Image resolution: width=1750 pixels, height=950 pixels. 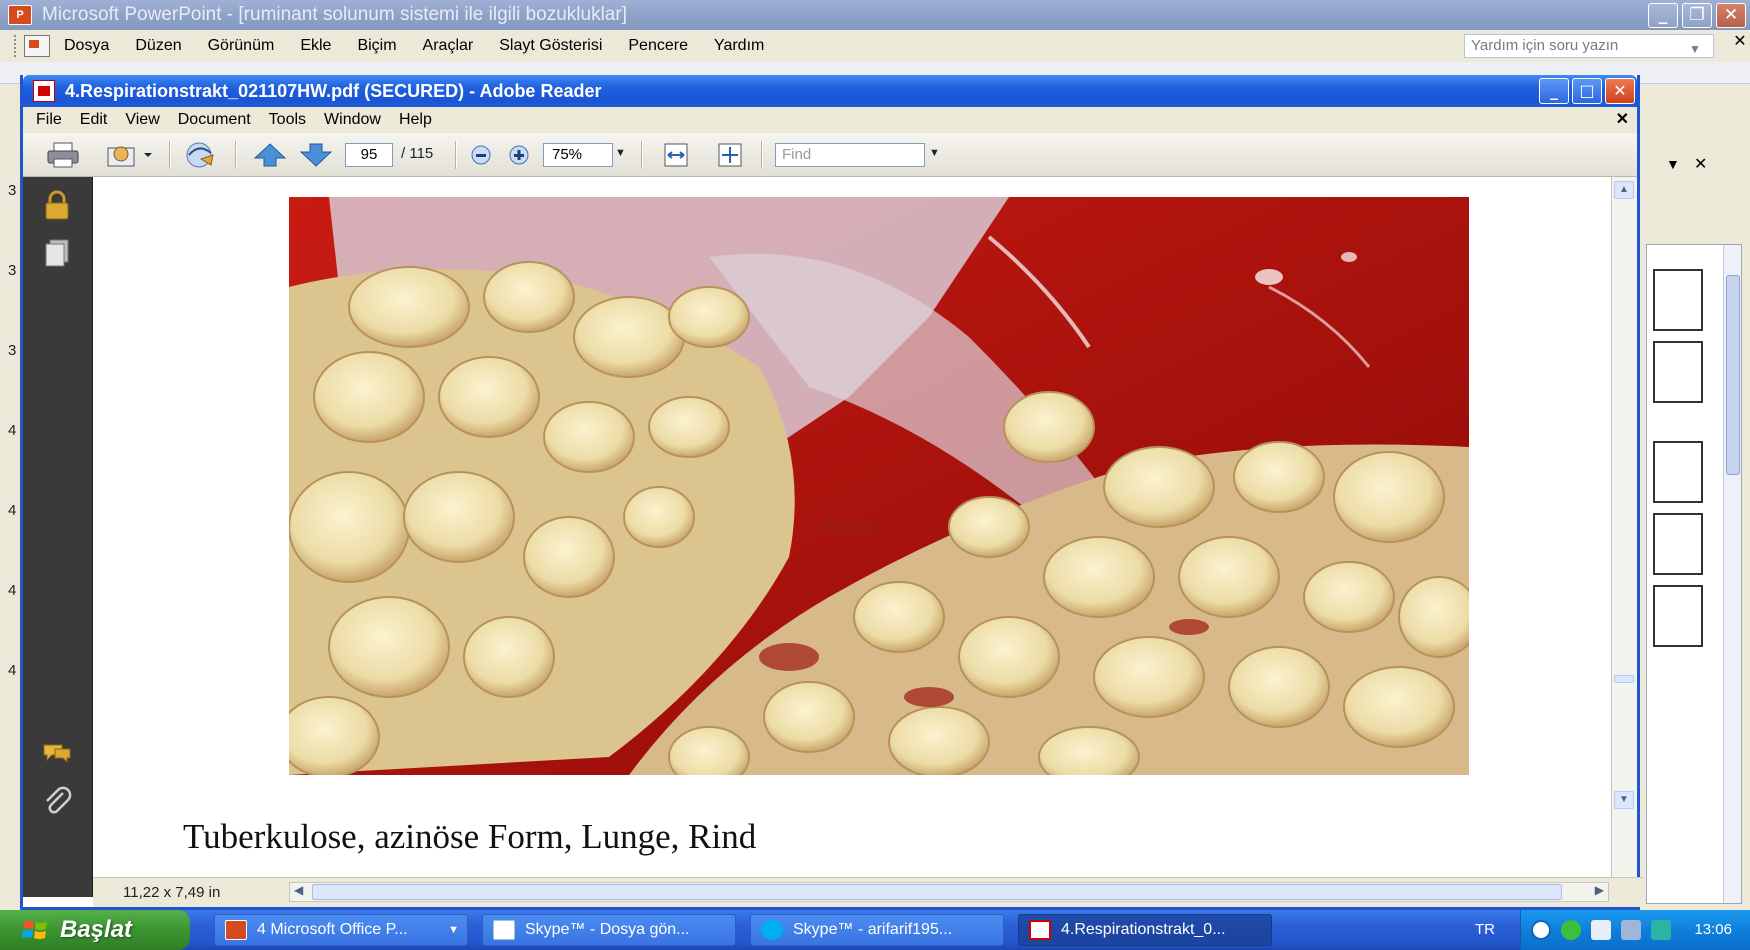 I want to click on start-button: Başlat, so click(x=95, y=930).